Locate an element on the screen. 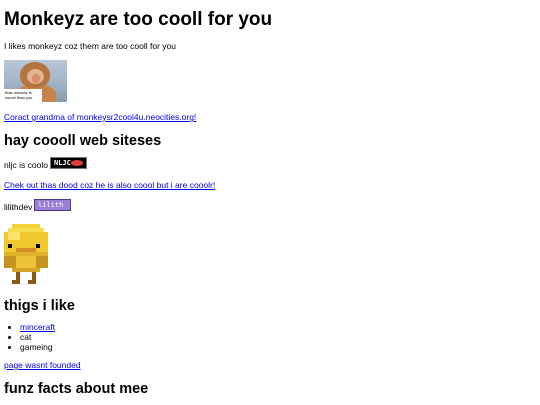 This screenshot has height=405, width=540. list-item: minceraft is located at coordinates (37, 327).